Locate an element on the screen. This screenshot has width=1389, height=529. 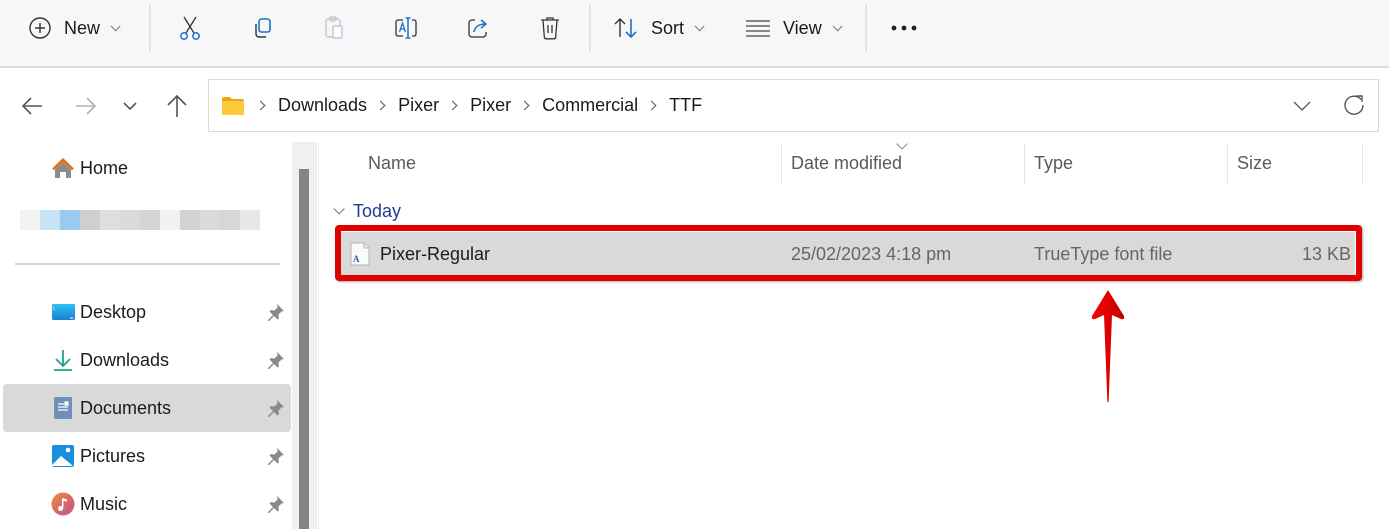
breadcrumb: Downloads Pixer Pixer Commercial TTF is located at coordinates (461, 105).